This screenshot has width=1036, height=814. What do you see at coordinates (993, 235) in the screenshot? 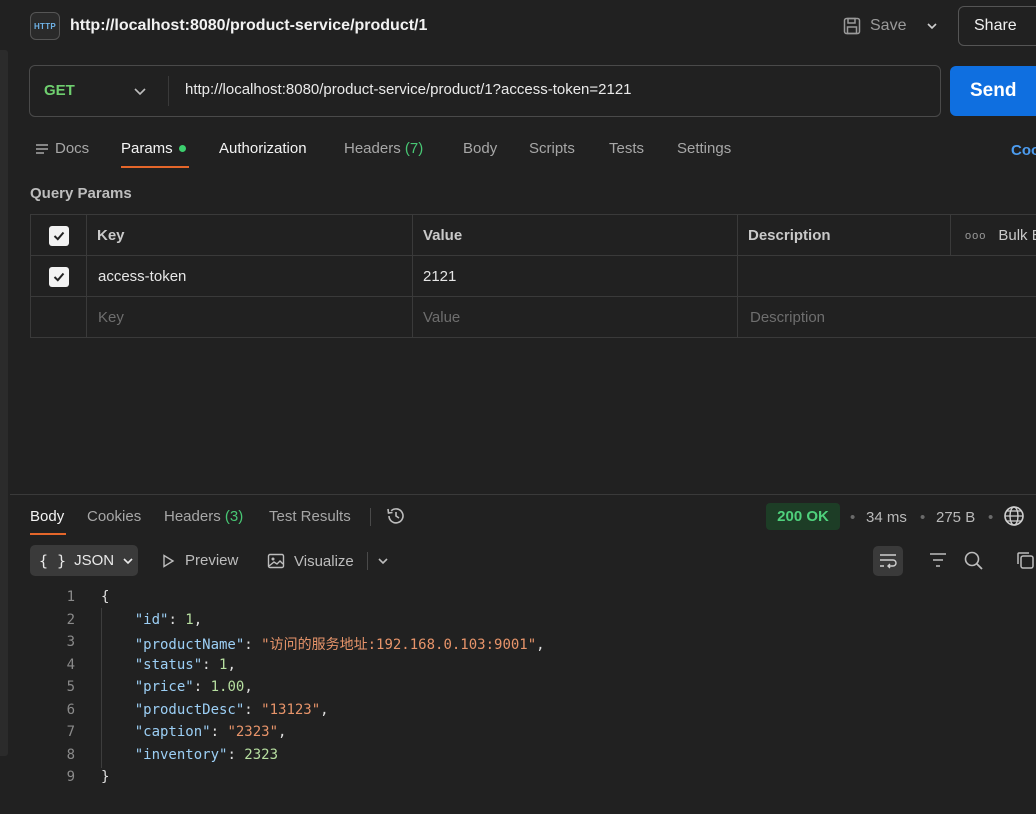
I see `bulk-edit-button: ooo Bulk E` at bounding box center [993, 235].